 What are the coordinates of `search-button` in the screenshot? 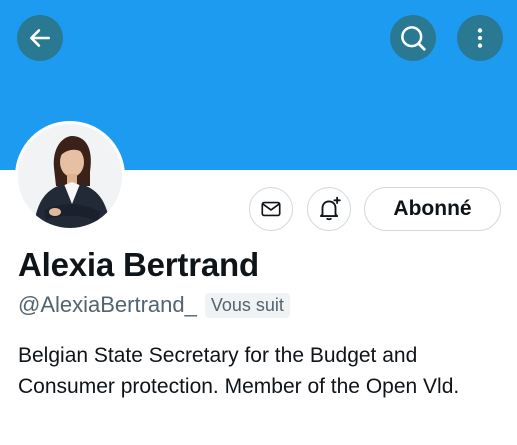 It's located at (413, 38).